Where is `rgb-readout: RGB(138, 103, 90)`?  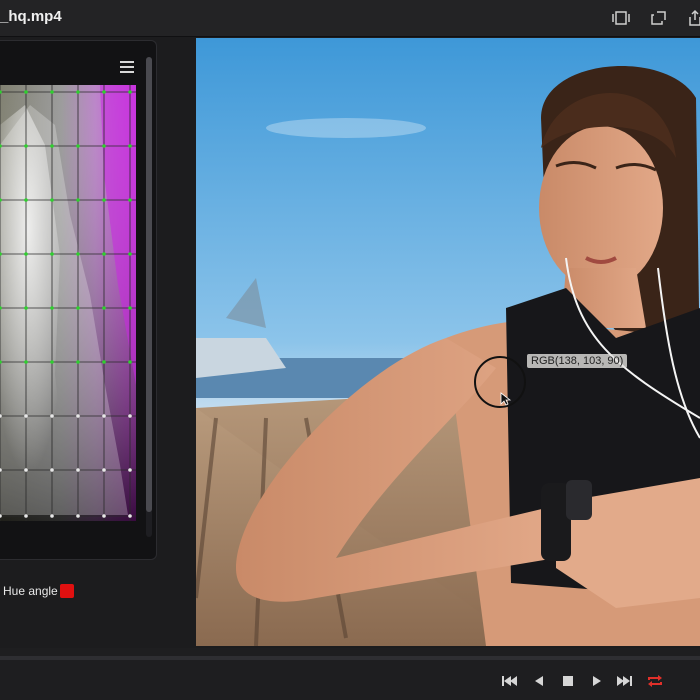
rgb-readout: RGB(138, 103, 90) is located at coordinates (577, 361).